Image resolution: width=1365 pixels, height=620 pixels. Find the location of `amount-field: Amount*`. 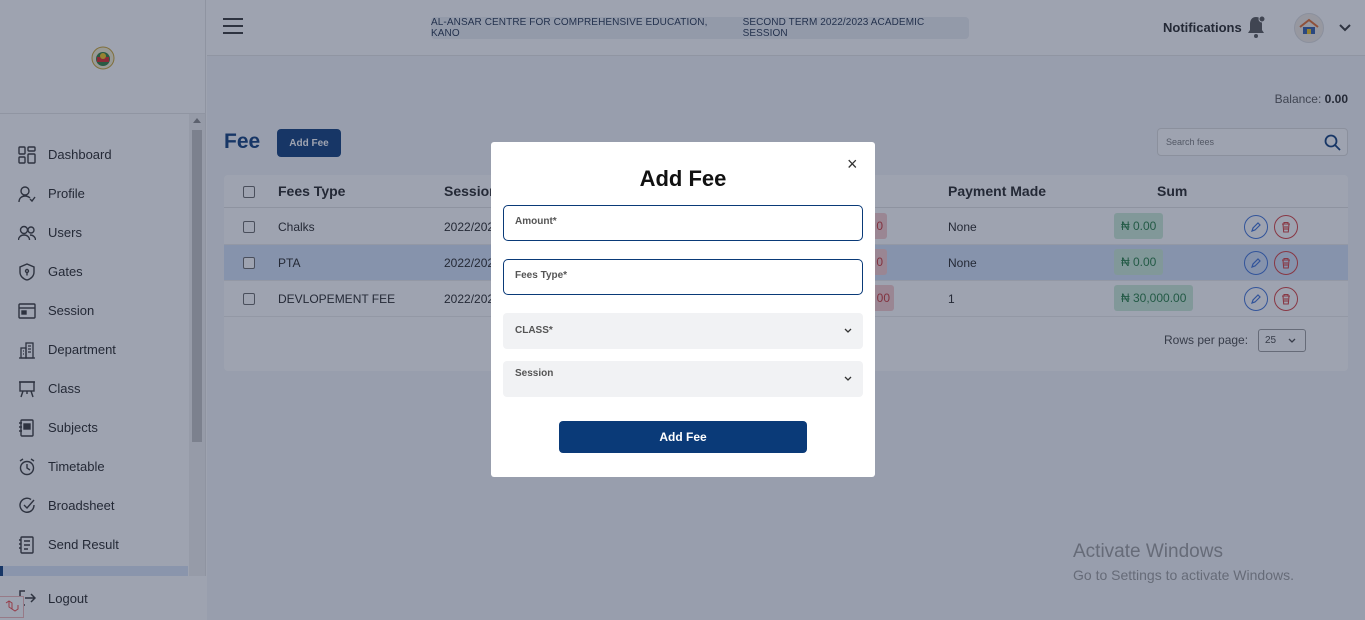

amount-field: Amount* is located at coordinates (683, 223).